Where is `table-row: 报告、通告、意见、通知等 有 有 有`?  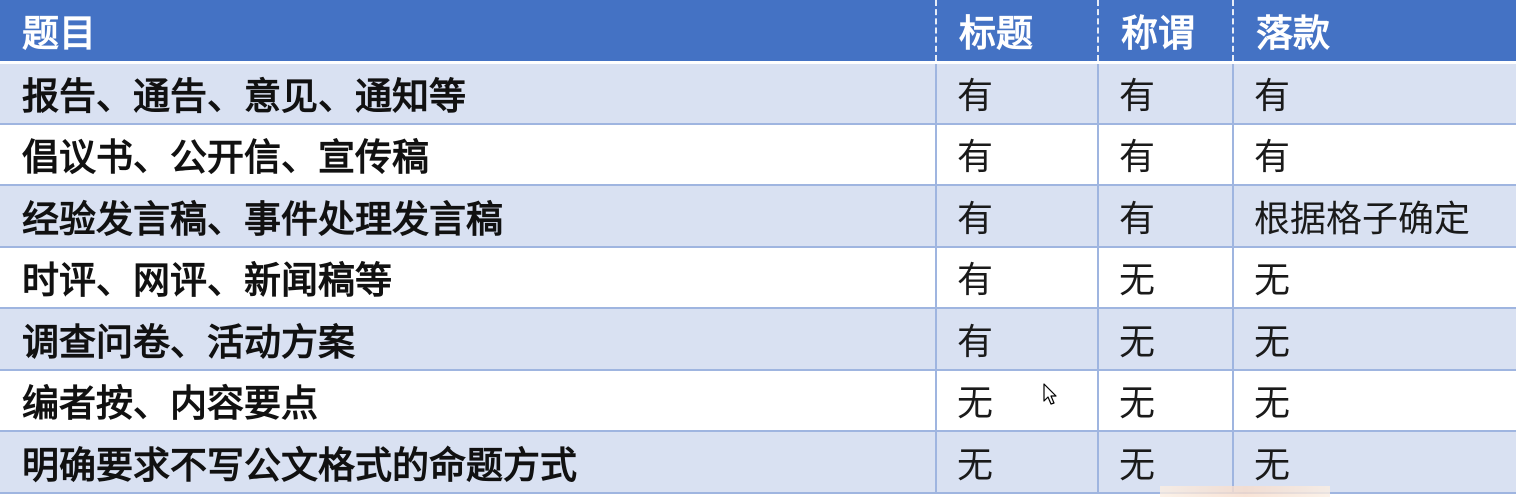 table-row: 报告、通告、意见、通知等 有 有 有 is located at coordinates (758, 93).